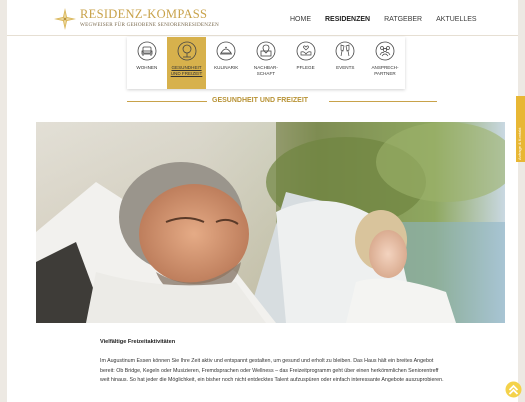  I want to click on scroll-to-top-icon, so click(513, 389).